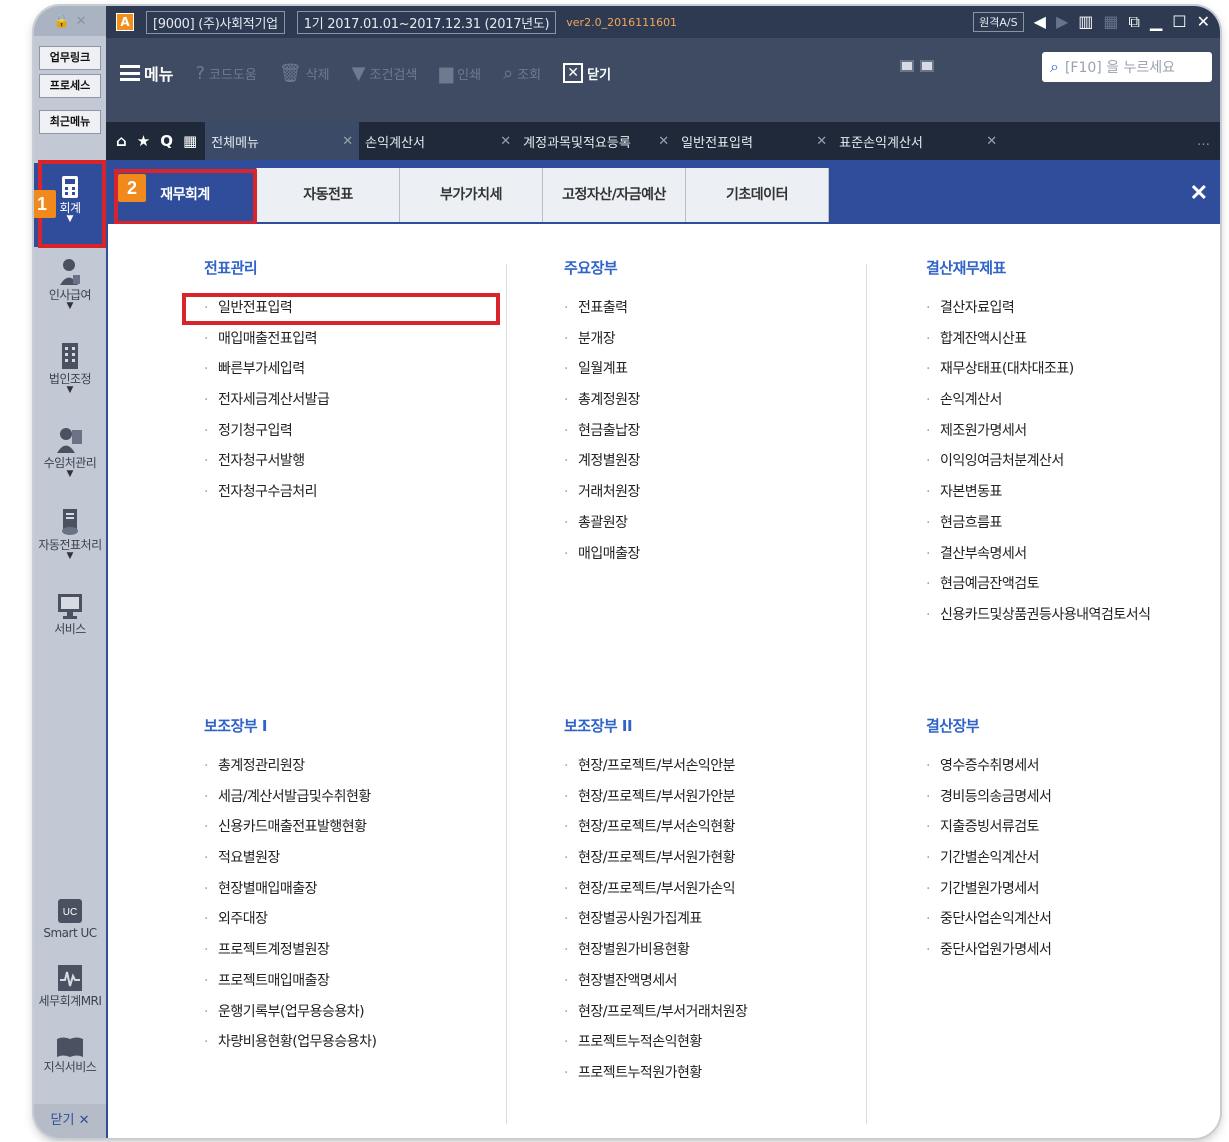 This screenshot has width=1229, height=1142. What do you see at coordinates (1038, 615) in the screenshot?
I see `menu-item: 신용카드및상품권등사용내역검토서식` at bounding box center [1038, 615].